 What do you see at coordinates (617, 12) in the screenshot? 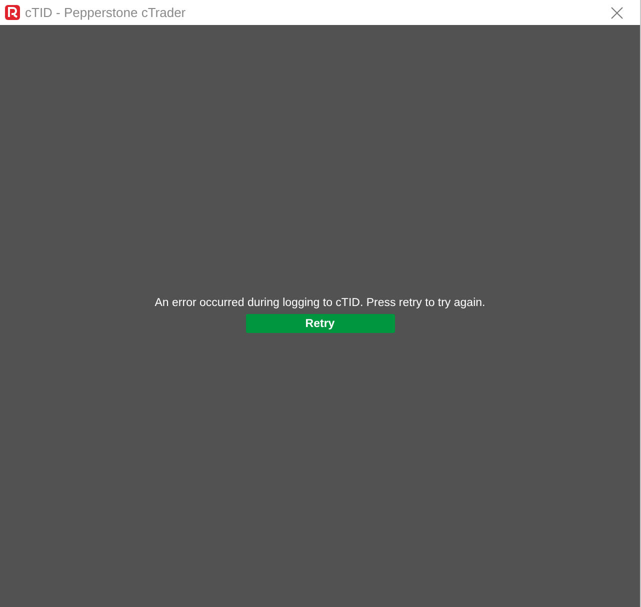
I see `close-icon` at bounding box center [617, 12].